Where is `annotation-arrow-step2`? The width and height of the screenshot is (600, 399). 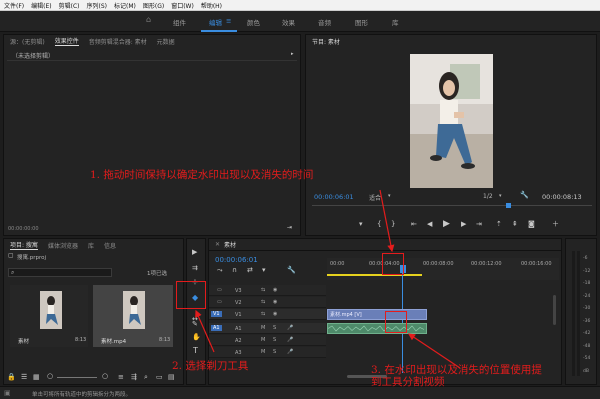 annotation-arrow-step2 is located at coordinates (205, 331).